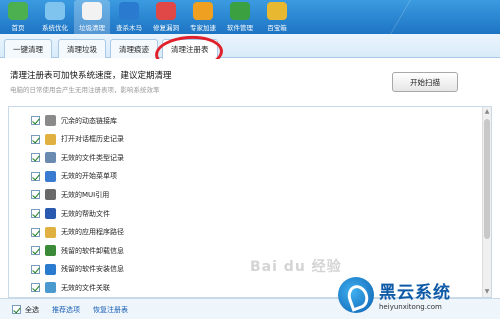 This screenshot has width=500, height=319. What do you see at coordinates (277, 11) in the screenshot?
I see `toolbox-icon` at bounding box center [277, 11].